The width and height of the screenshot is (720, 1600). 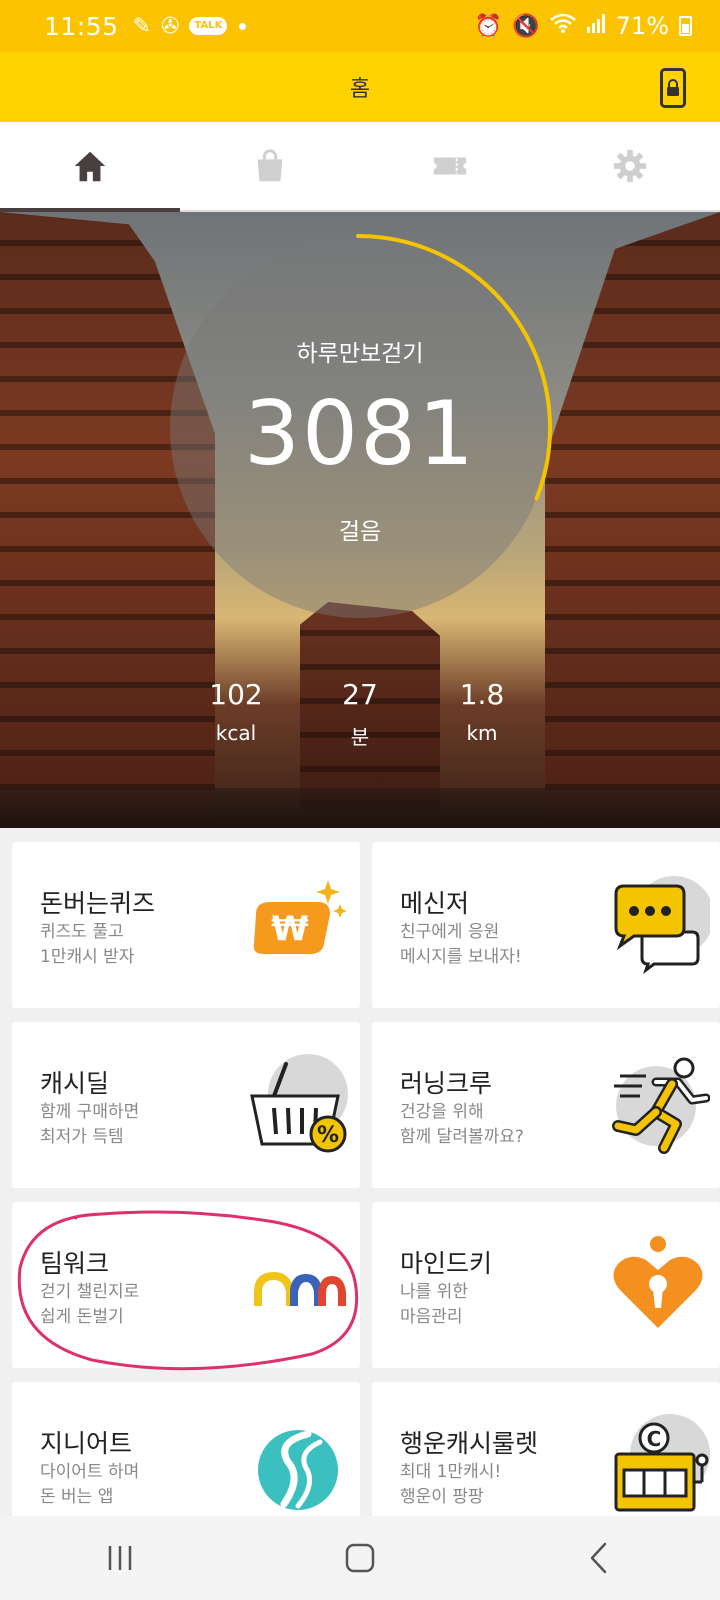 I want to click on mute-icon: 🔇, so click(x=526, y=26).